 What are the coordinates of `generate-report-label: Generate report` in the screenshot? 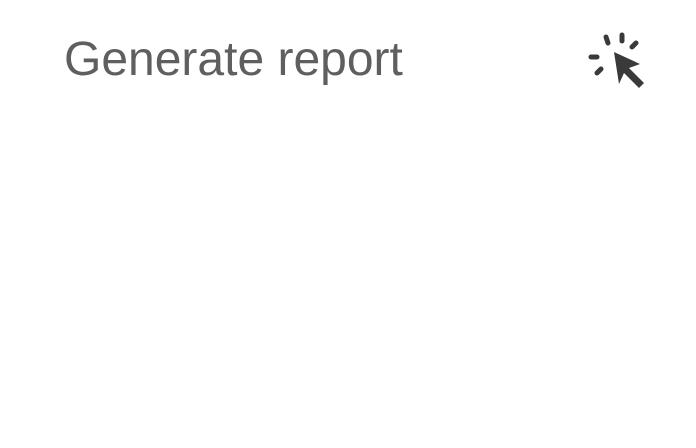 It's located at (233, 59).